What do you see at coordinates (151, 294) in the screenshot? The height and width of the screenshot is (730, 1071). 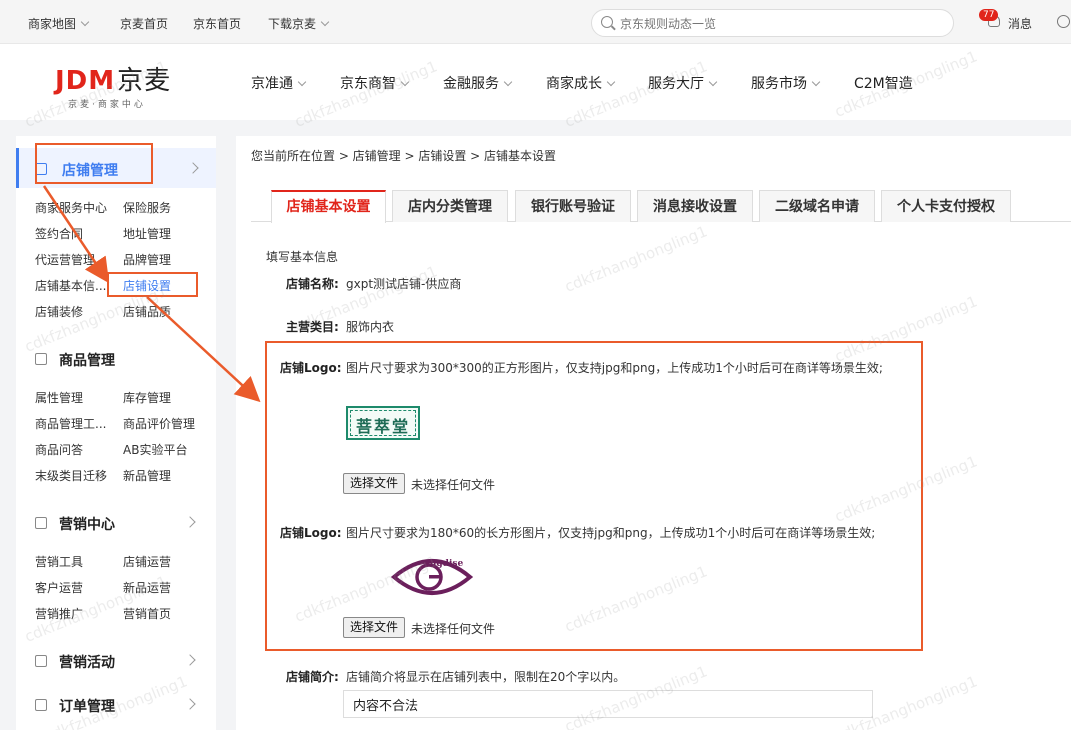 I see `annotation-arrows` at bounding box center [151, 294].